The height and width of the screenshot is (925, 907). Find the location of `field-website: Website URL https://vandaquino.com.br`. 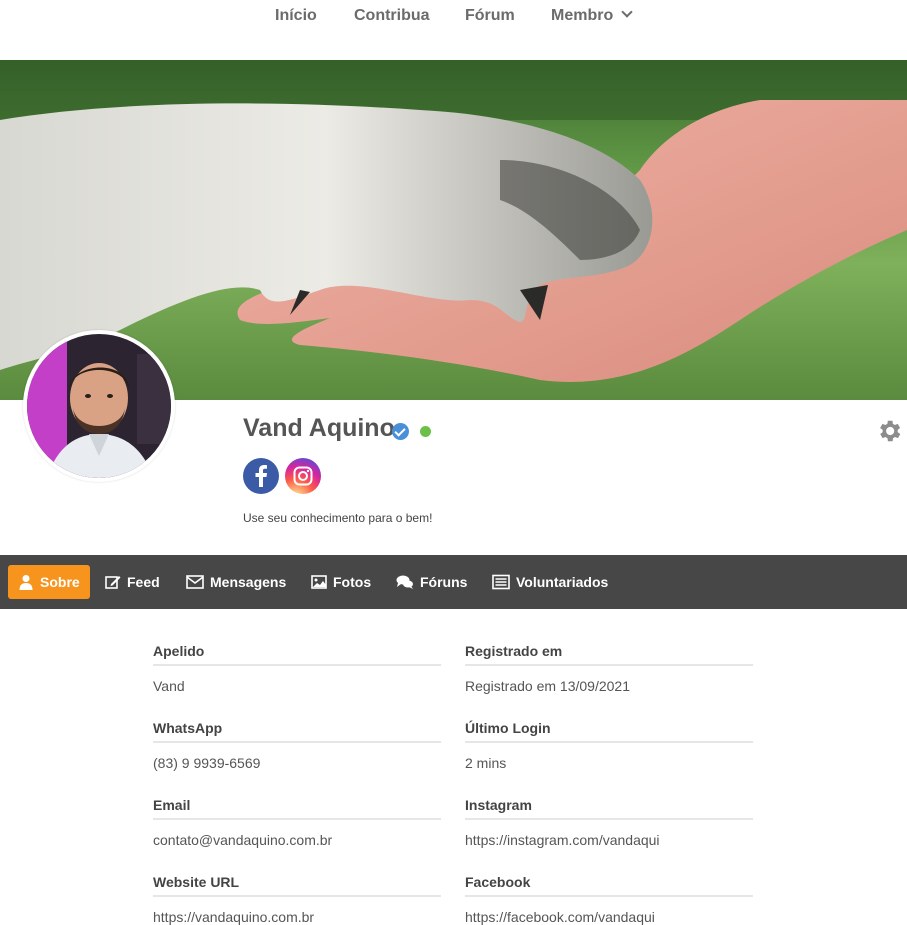

field-website: Website URL https://vandaquino.com.br is located at coordinates (297, 898).